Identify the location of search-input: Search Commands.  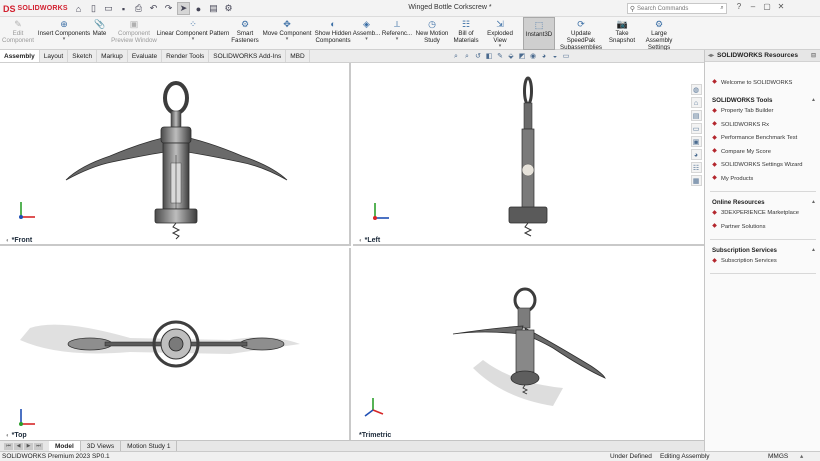
(677, 9).